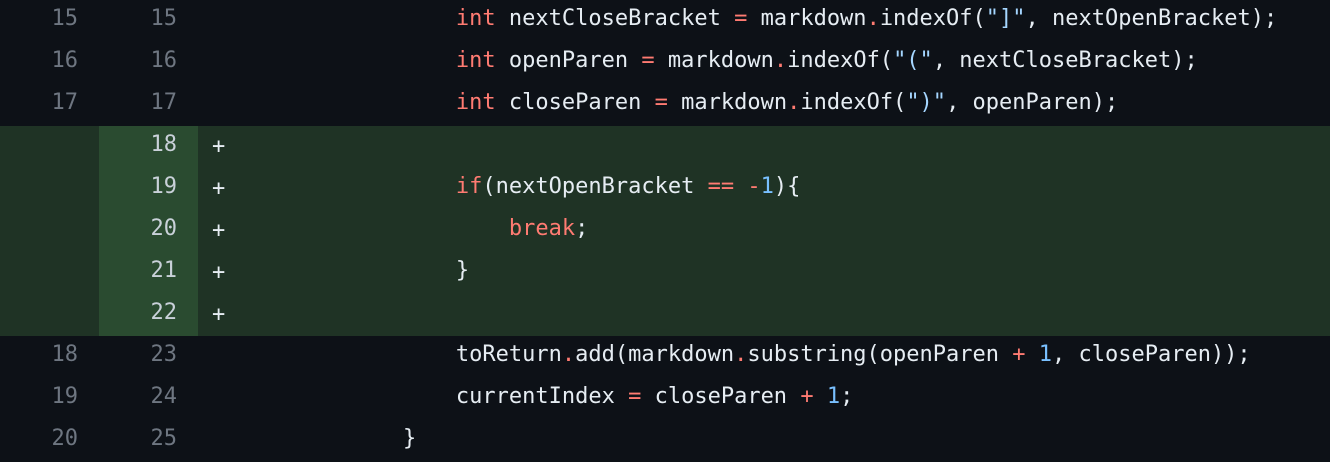  What do you see at coordinates (926, 102) in the screenshot?
I see `code-token: ")"` at bounding box center [926, 102].